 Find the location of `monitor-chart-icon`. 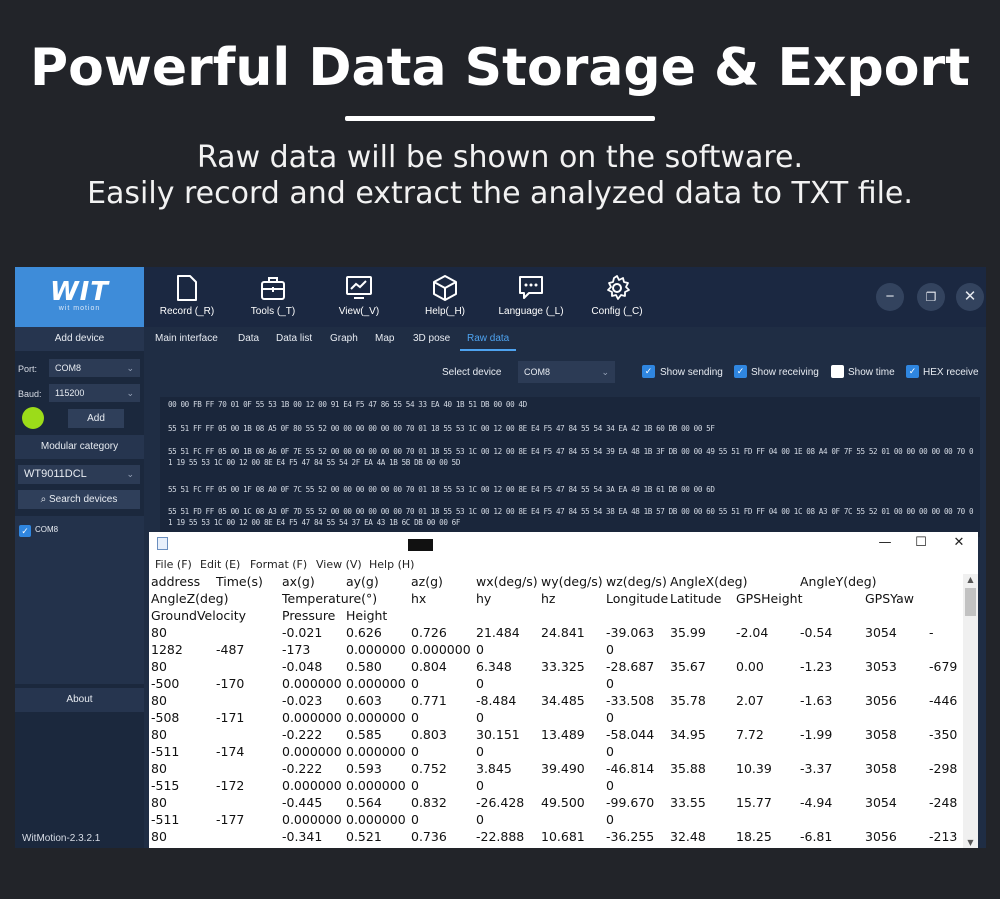

monitor-chart-icon is located at coordinates (359, 287).